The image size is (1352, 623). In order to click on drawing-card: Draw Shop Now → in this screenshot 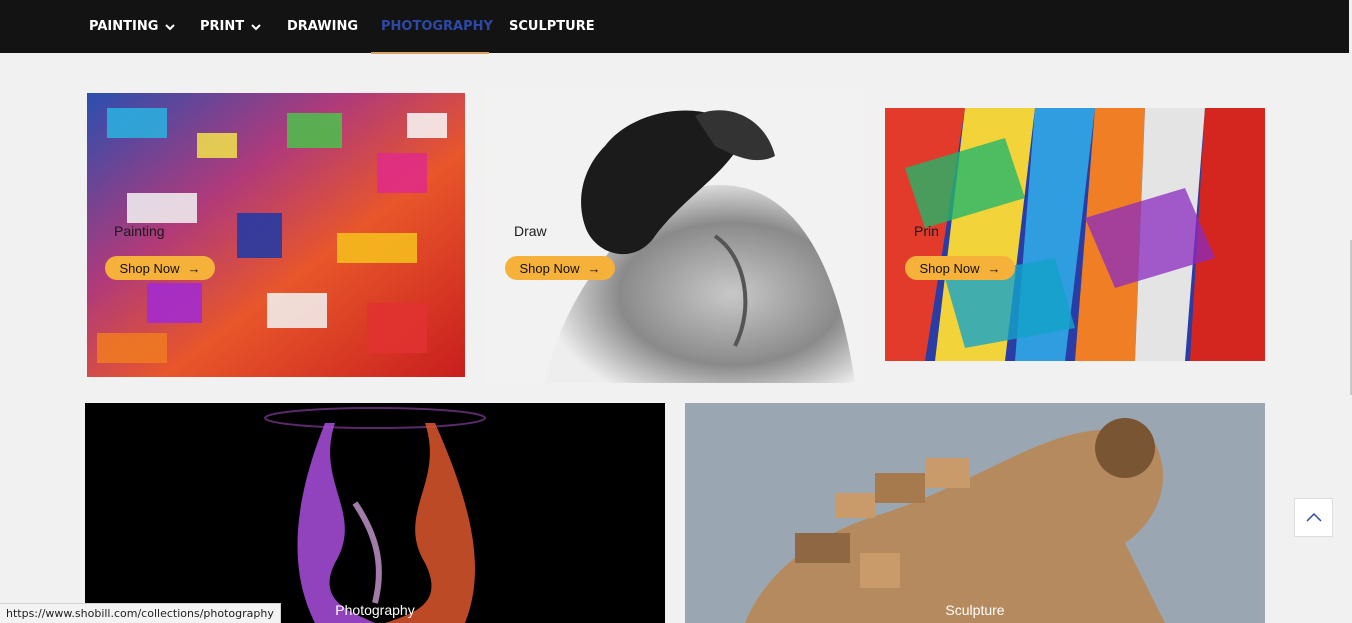, I will do `click(675, 234)`.